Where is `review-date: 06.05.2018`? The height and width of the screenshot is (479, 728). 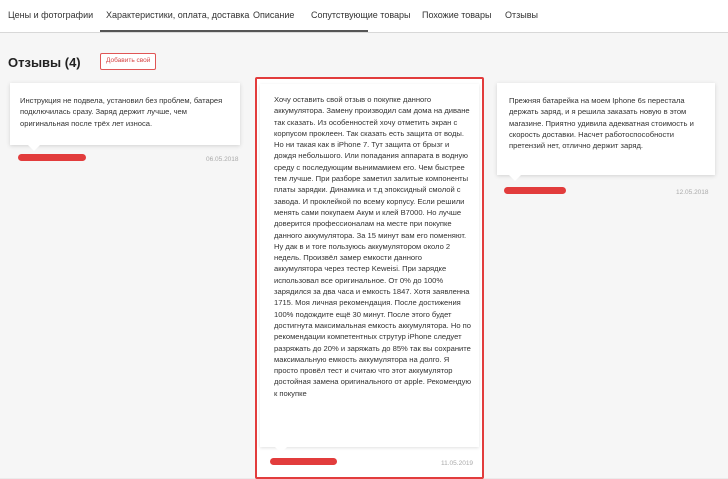
review-date: 06.05.2018 is located at coordinates (222, 159).